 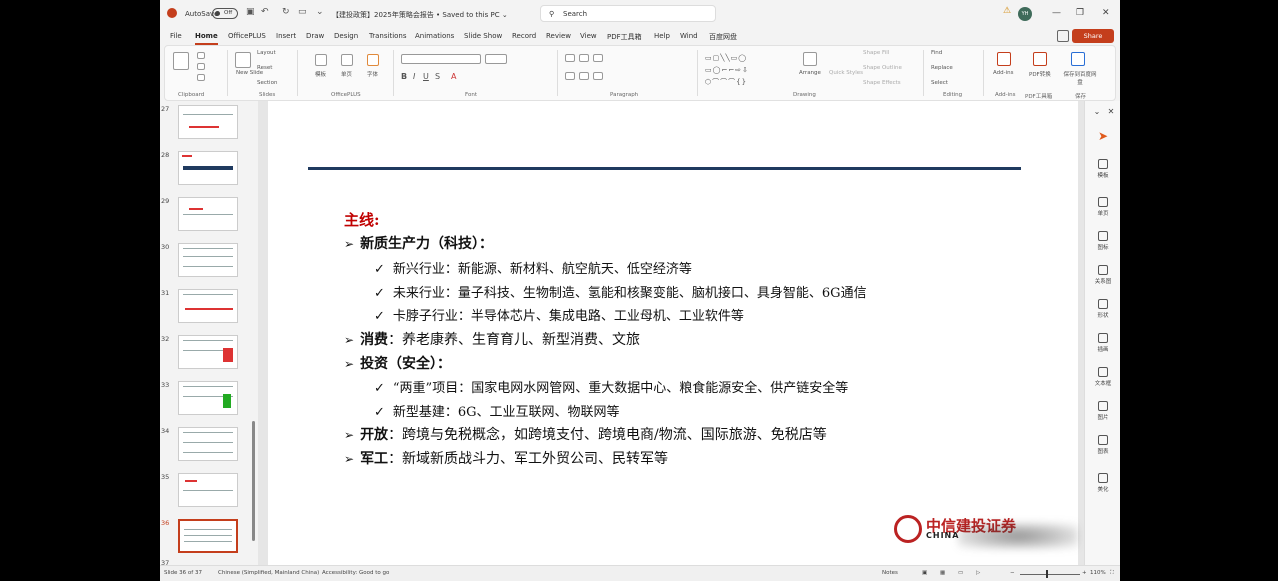 What do you see at coordinates (1102, 207) in the screenshot?
I see `pane-single-page: 单页` at bounding box center [1102, 207].